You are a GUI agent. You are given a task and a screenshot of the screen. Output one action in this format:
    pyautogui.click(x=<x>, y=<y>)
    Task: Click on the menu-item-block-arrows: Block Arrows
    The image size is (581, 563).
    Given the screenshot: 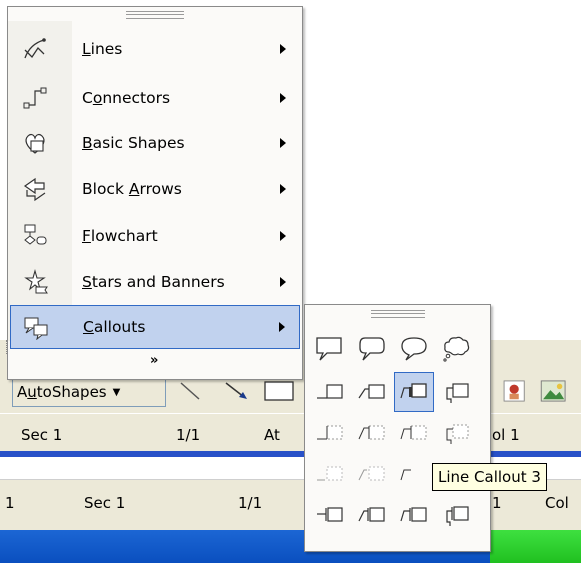 What is the action you would take?
    pyautogui.click(x=155, y=189)
    